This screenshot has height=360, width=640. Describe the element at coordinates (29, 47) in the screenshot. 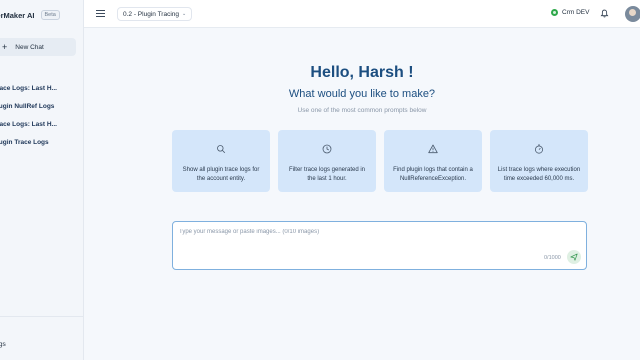

I see `new-chat-label: New Chat` at that location.